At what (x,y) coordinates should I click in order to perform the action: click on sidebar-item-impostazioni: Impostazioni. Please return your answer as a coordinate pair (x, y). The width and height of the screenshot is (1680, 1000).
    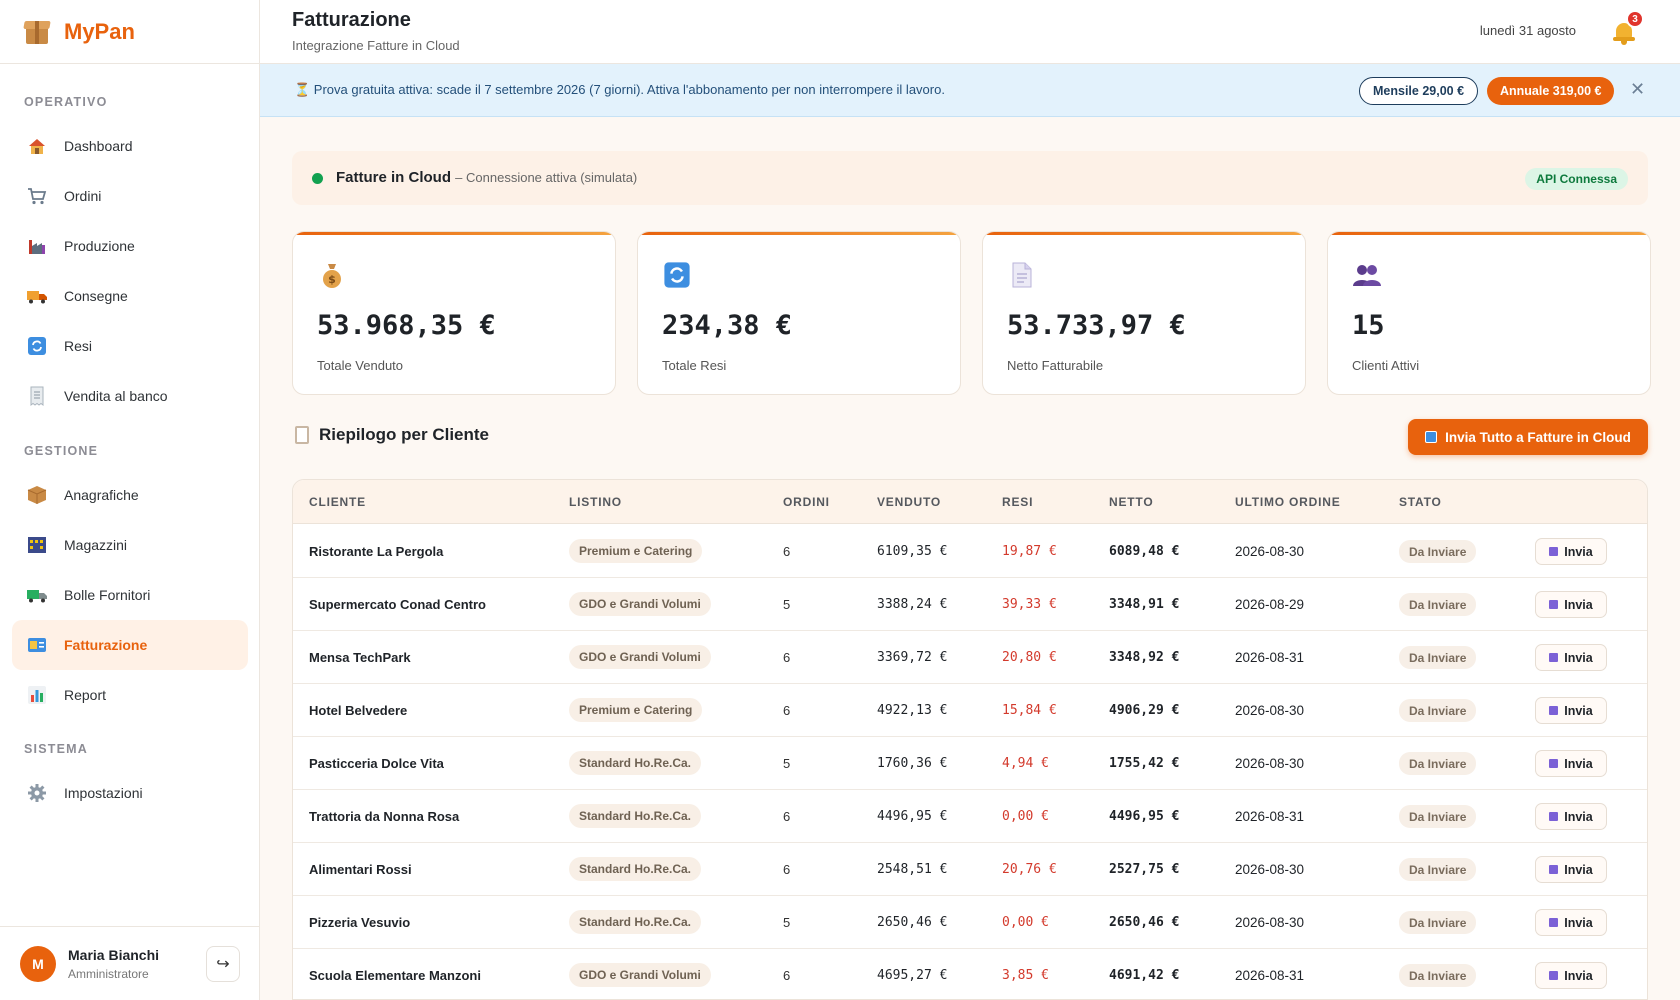
    Looking at the image, I should click on (130, 793).